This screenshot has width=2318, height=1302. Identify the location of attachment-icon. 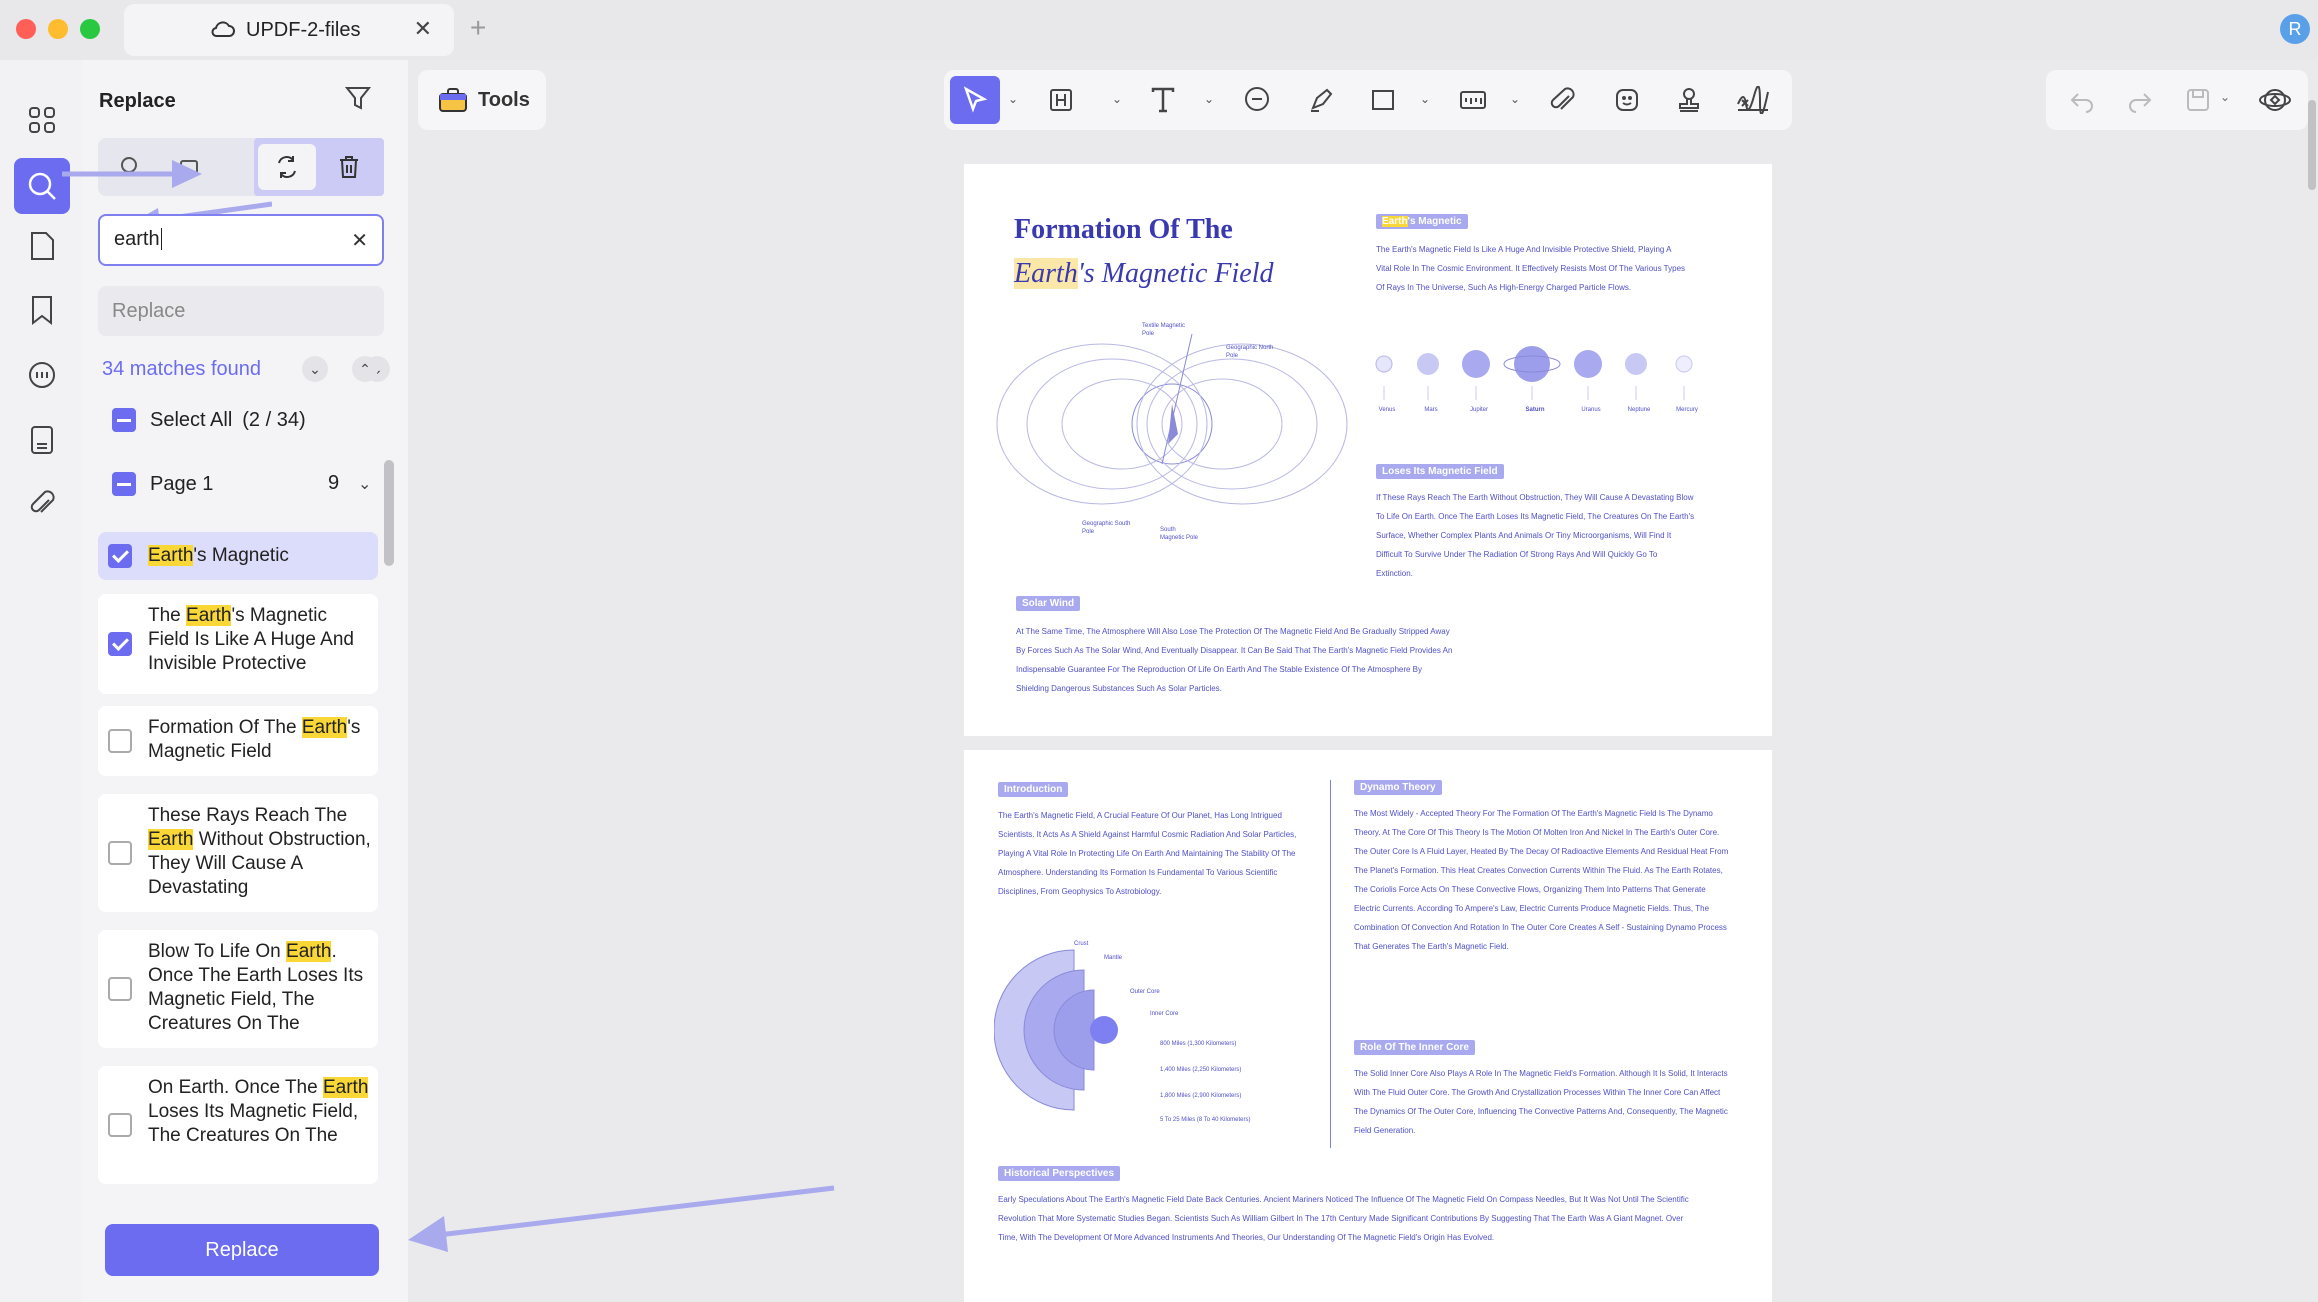
(42, 504).